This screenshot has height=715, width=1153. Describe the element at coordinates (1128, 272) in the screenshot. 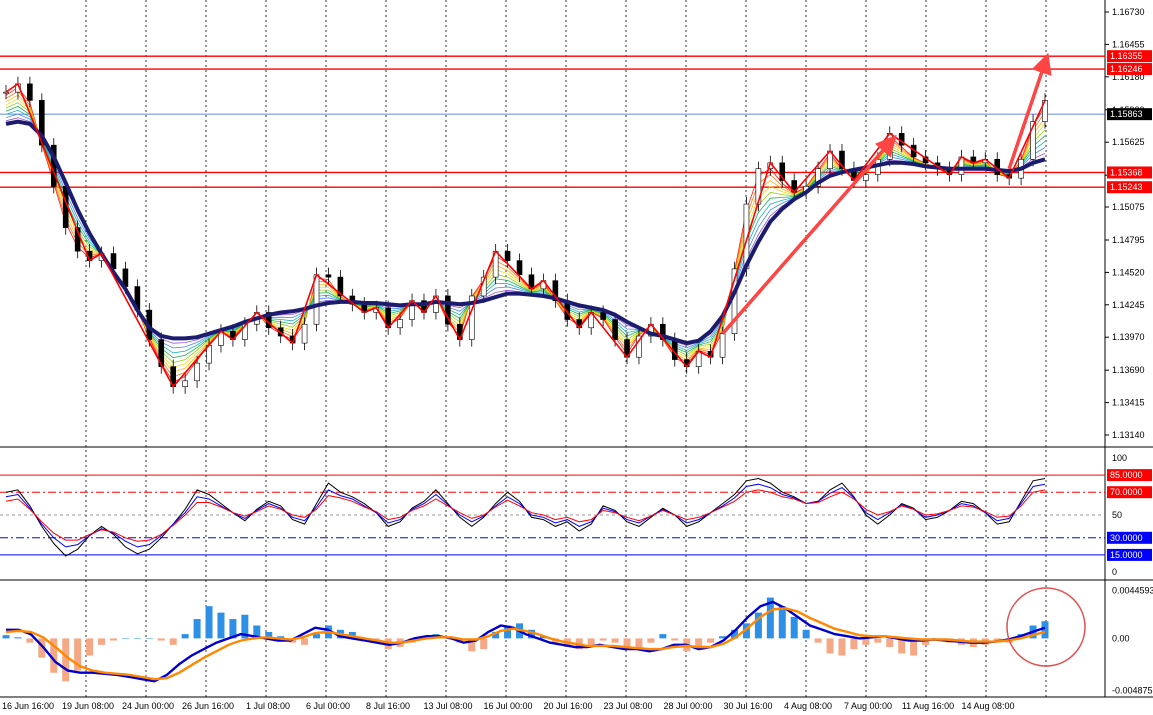

I see `price-tick-label: 1.14520` at that location.